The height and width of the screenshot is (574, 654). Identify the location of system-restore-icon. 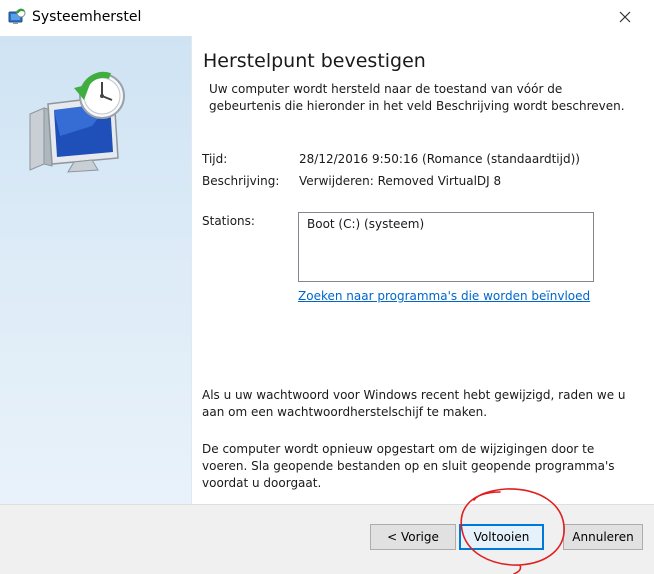
(17, 17).